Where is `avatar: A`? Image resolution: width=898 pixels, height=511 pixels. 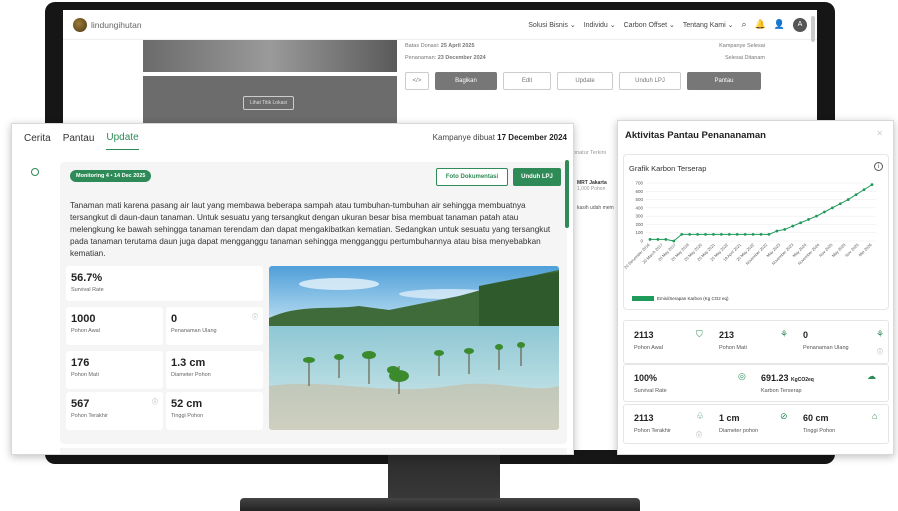
avatar: A is located at coordinates (800, 24).